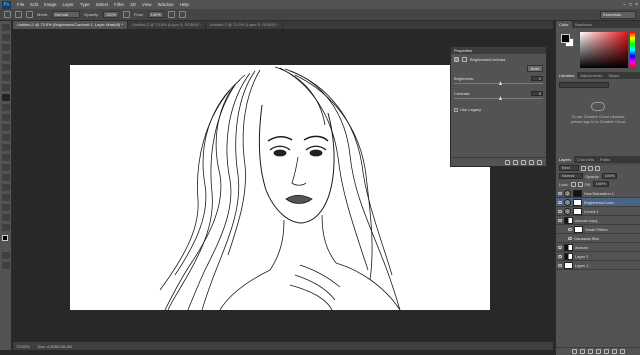 This screenshot has width=640, height=355. Describe the element at coordinates (567, 75) in the screenshot. I see `tab-libraries: Libraries` at that location.